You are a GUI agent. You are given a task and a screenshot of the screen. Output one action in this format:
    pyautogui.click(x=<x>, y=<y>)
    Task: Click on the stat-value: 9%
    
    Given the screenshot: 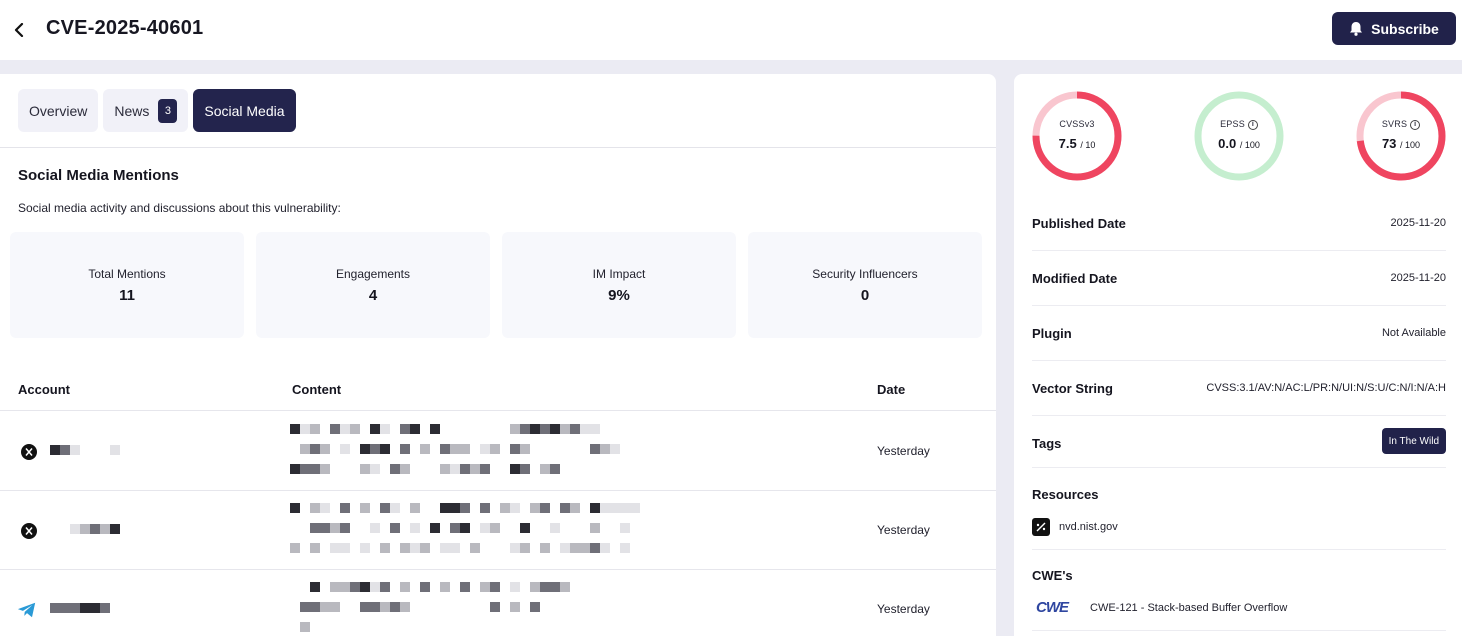 What is the action you would take?
    pyautogui.click(x=619, y=295)
    